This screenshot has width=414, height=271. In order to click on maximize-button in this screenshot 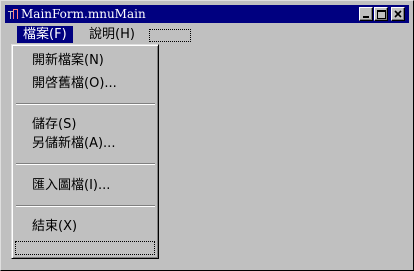, I will do `click(381, 14)`.